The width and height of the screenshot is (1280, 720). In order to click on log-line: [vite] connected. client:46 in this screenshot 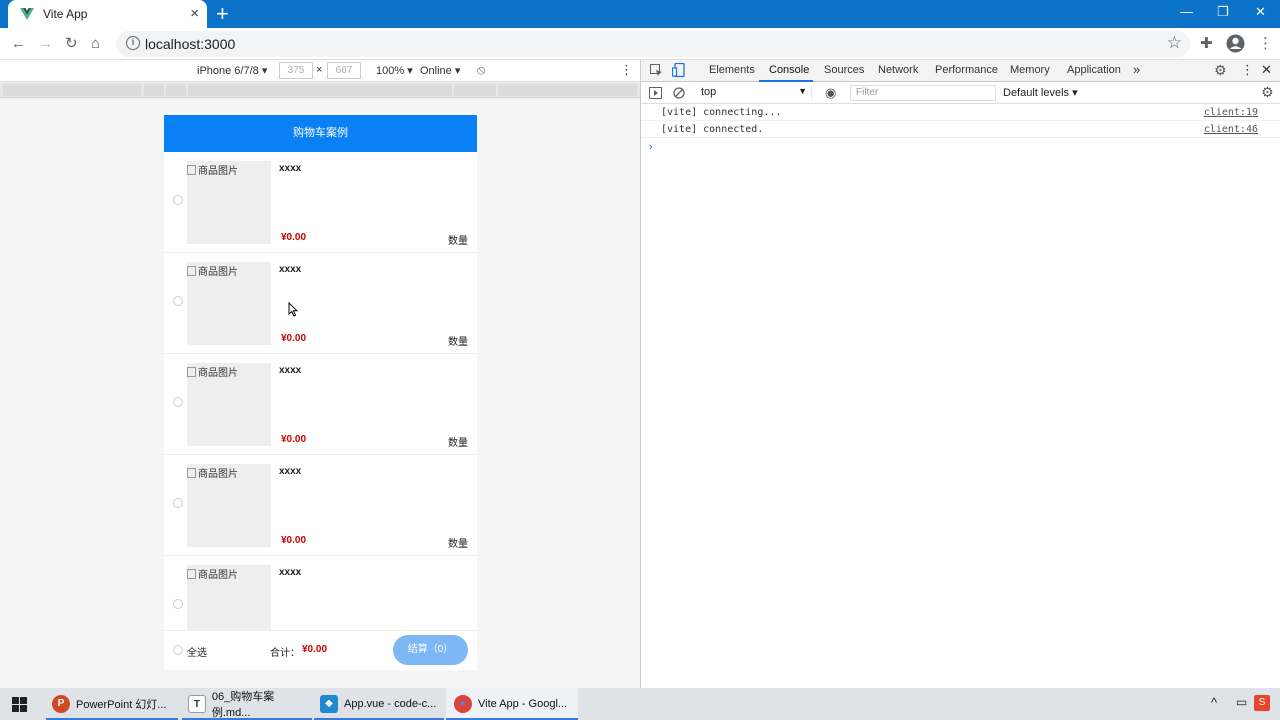, I will do `click(960, 129)`.